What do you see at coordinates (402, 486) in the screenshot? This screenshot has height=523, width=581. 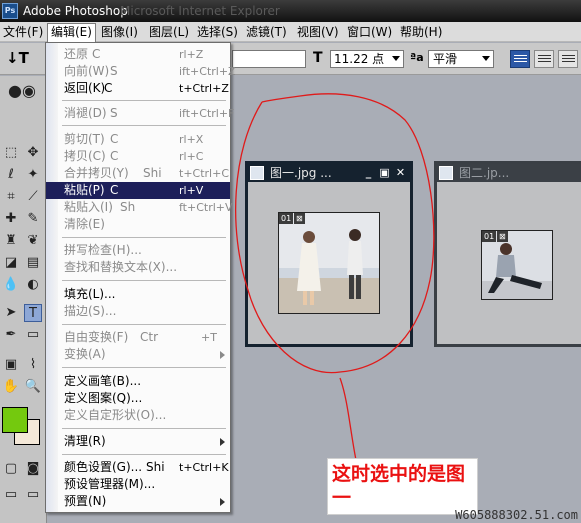 I see `annotation-note: 这时选中的是图一` at bounding box center [402, 486].